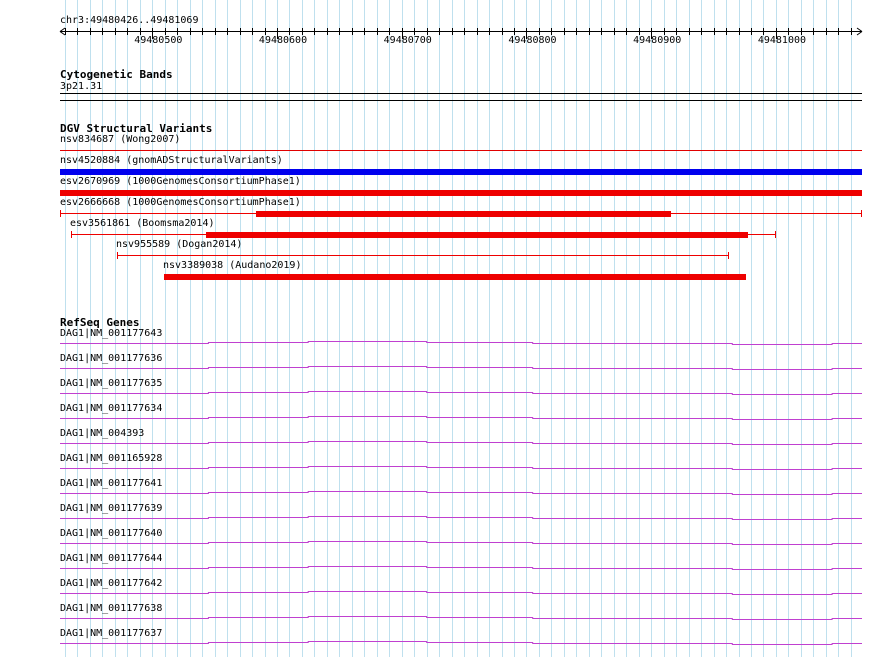  Describe the element at coordinates (179, 244) in the screenshot. I see `variant-label: nsv955589 (Dogan2014)` at that location.